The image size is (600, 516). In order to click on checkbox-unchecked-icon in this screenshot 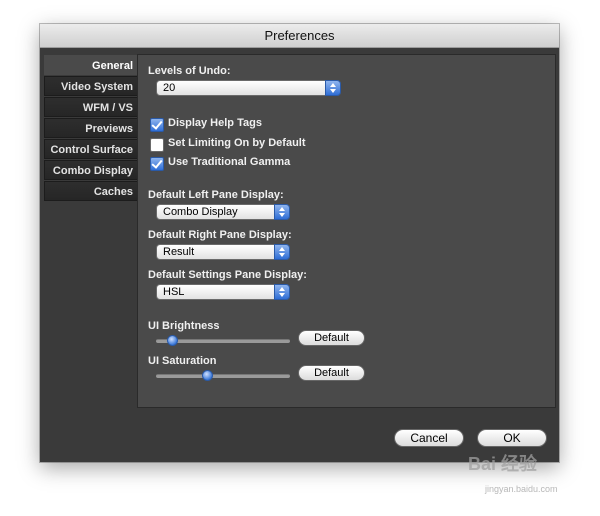, I will do `click(157, 145)`.